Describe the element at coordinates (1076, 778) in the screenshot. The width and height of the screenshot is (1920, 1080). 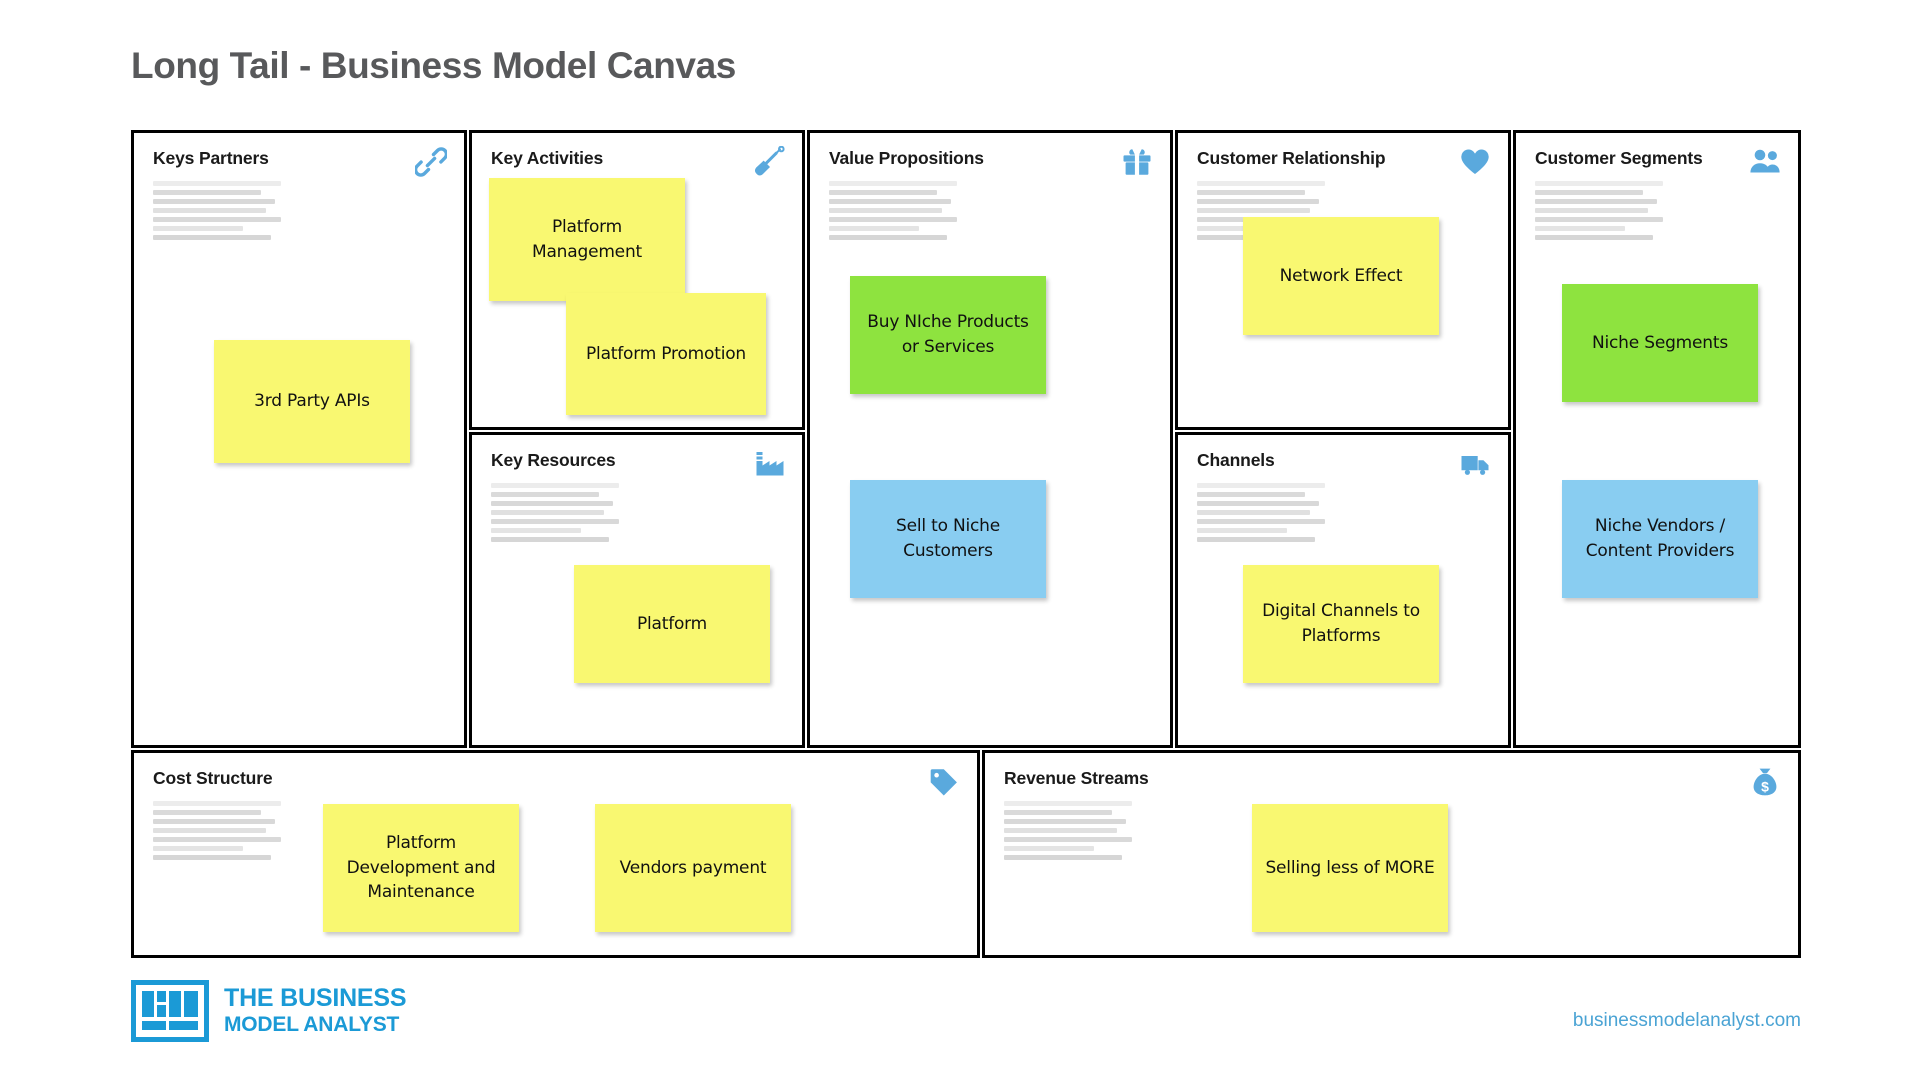
I see `block-title: Revenue Streams` at that location.